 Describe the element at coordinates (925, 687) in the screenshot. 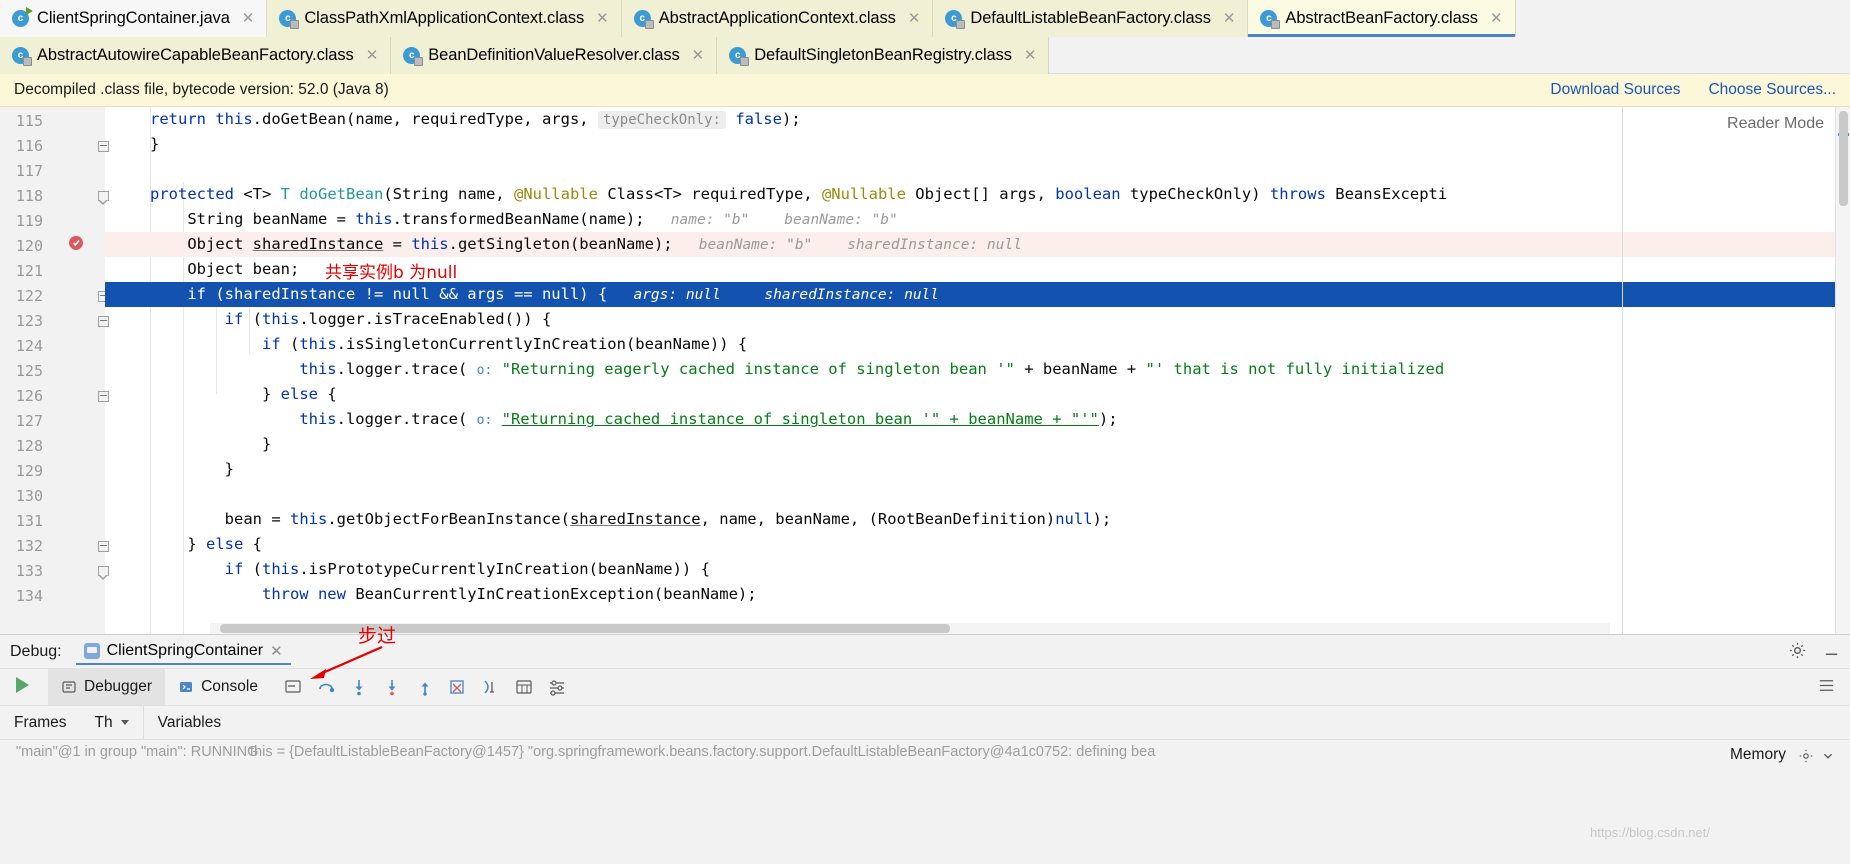

I see `debug-tabs-row: Debugger Console` at that location.